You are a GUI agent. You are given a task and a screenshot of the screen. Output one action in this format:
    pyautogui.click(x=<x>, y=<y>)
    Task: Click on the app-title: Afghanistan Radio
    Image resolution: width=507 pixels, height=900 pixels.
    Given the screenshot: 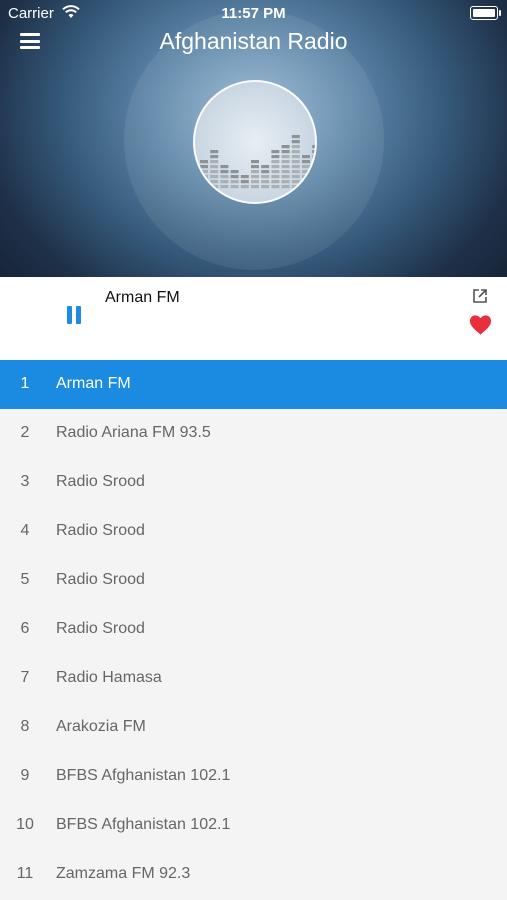 What is the action you would take?
    pyautogui.click(x=253, y=41)
    